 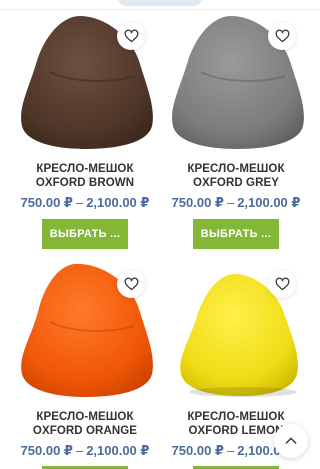 I want to click on scroll-to-top-button, so click(x=291, y=441).